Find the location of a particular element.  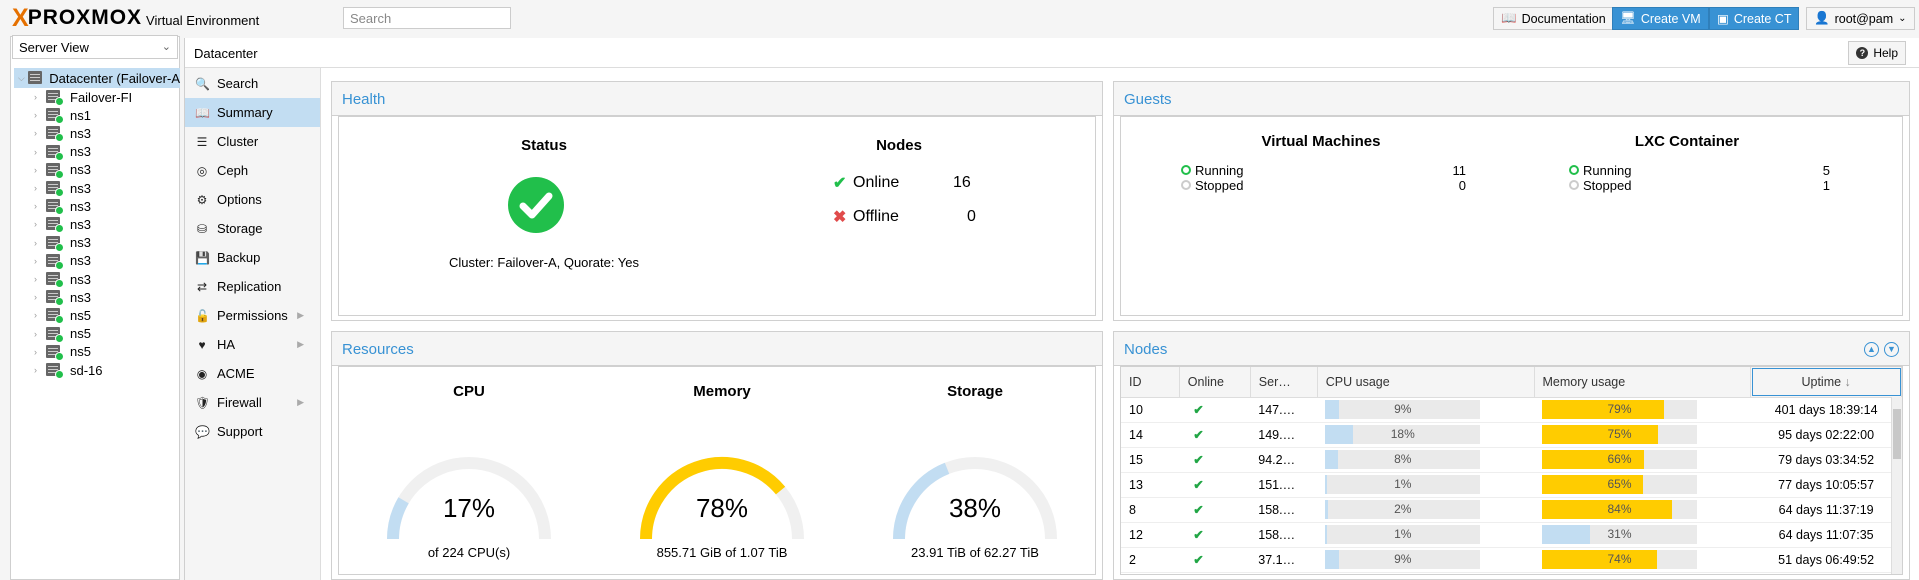

nav-item-ha: ♥ HA ▶ is located at coordinates (252, 344).